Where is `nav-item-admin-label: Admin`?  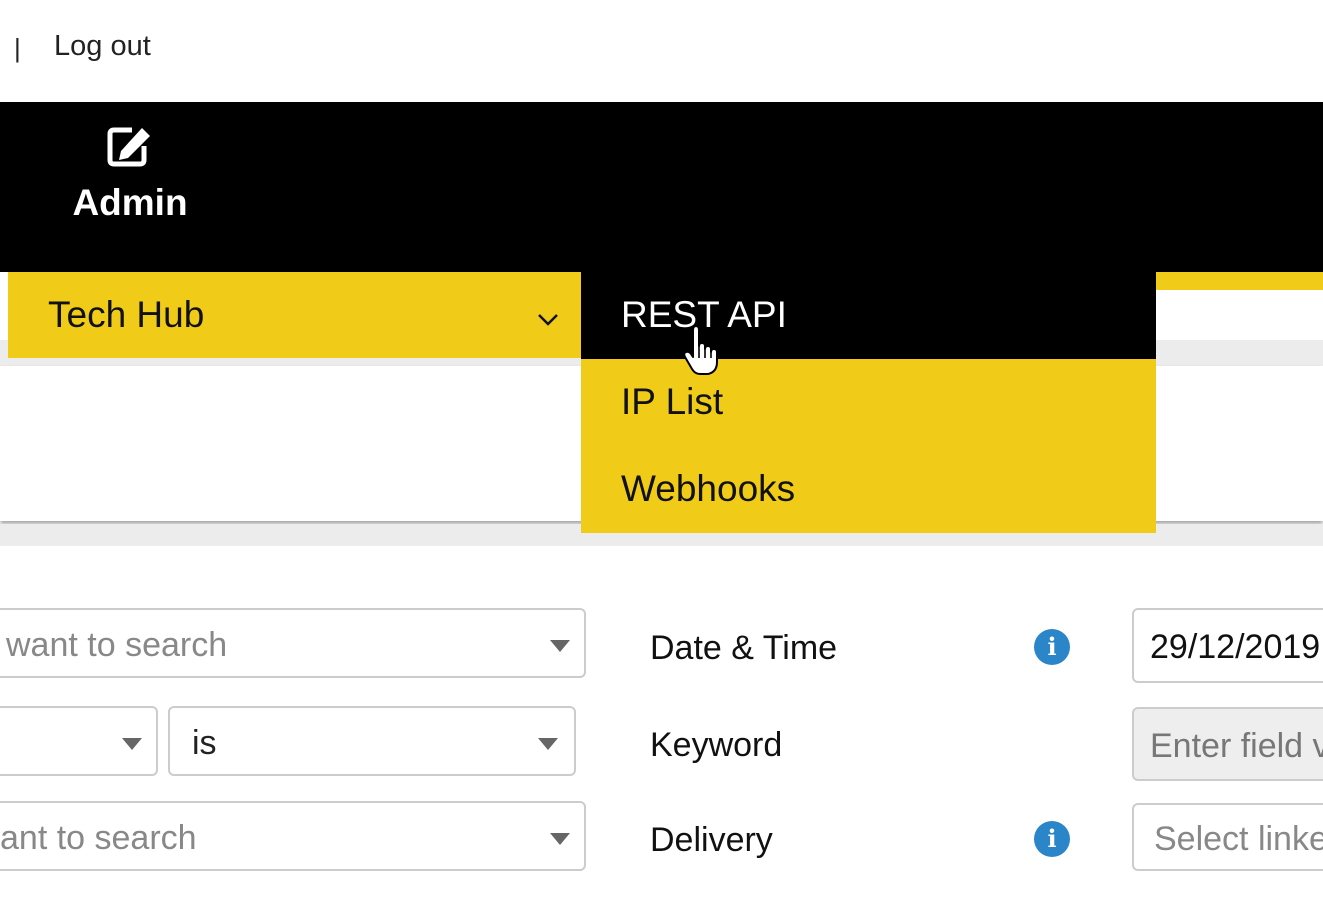
nav-item-admin-label: Admin is located at coordinates (130, 202).